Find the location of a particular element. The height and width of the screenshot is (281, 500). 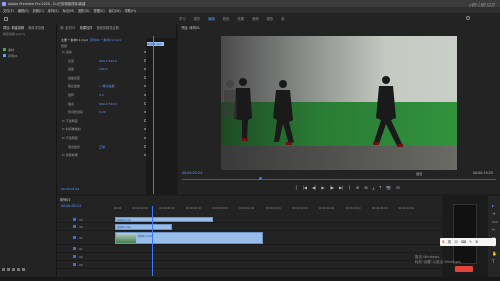

workspace-tab: 学习 is located at coordinates (182, 18).